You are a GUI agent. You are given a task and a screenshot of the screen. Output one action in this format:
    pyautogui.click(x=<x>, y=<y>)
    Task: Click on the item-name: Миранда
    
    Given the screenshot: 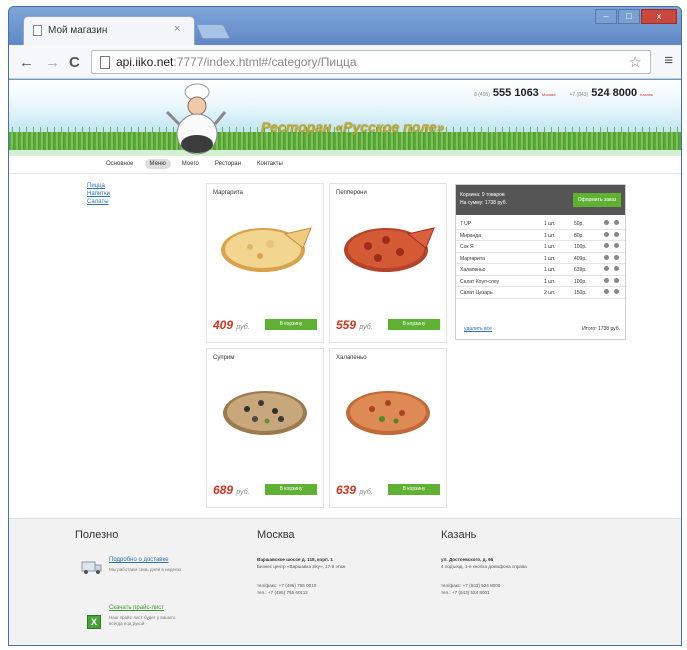 What is the action you would take?
    pyautogui.click(x=470, y=235)
    